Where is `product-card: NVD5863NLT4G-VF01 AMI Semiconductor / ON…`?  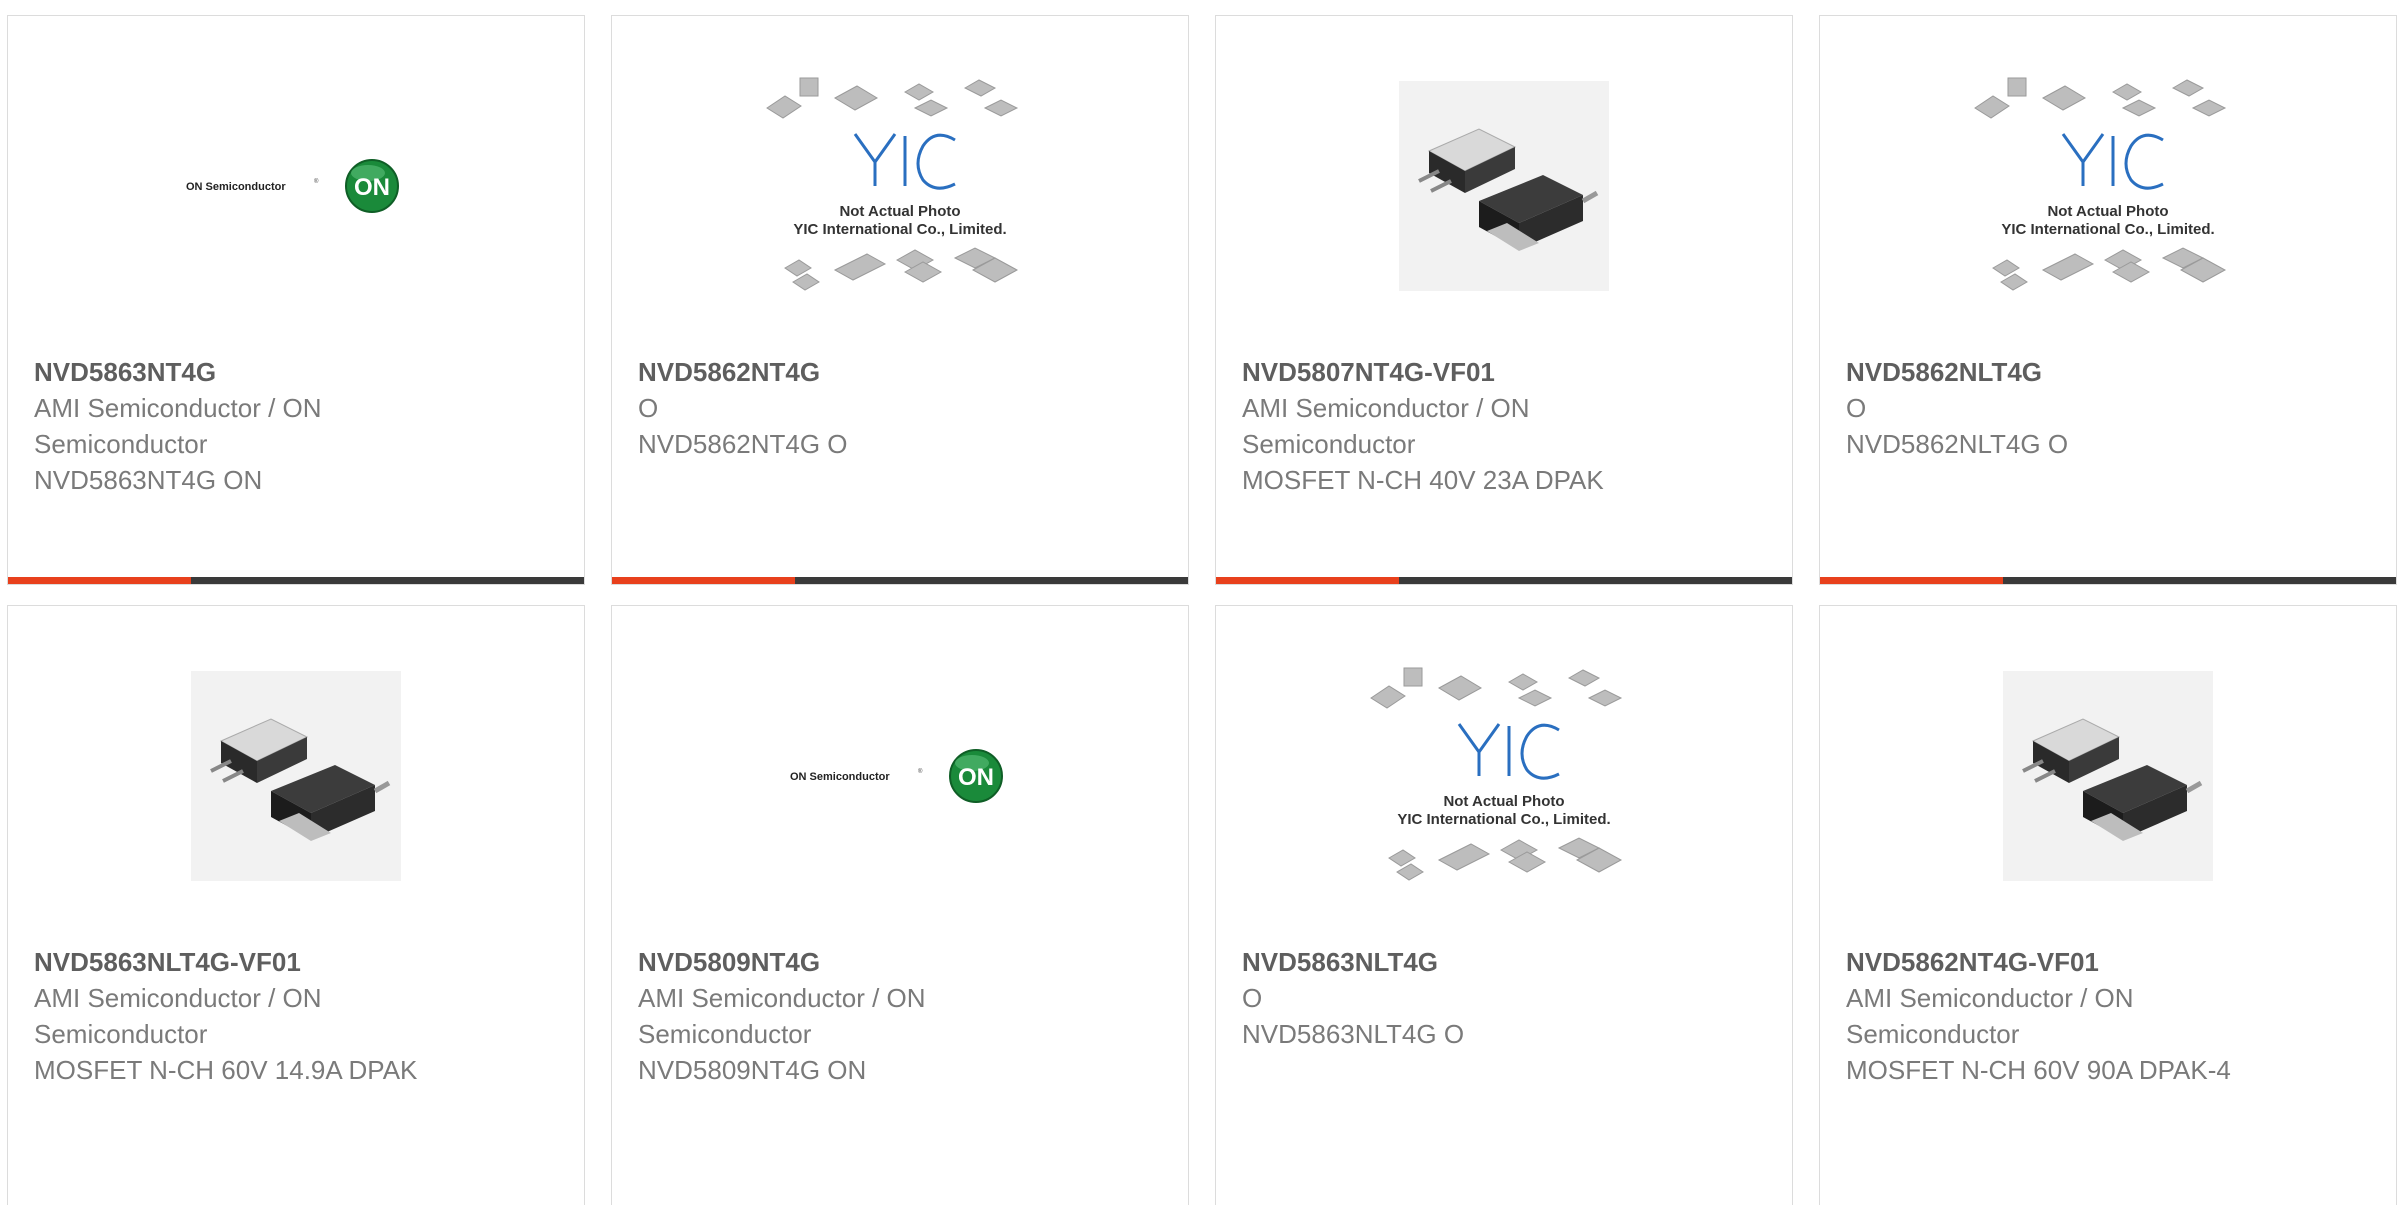 product-card: NVD5863NLT4G-VF01 AMI Semiconductor / ON… is located at coordinates (296, 905).